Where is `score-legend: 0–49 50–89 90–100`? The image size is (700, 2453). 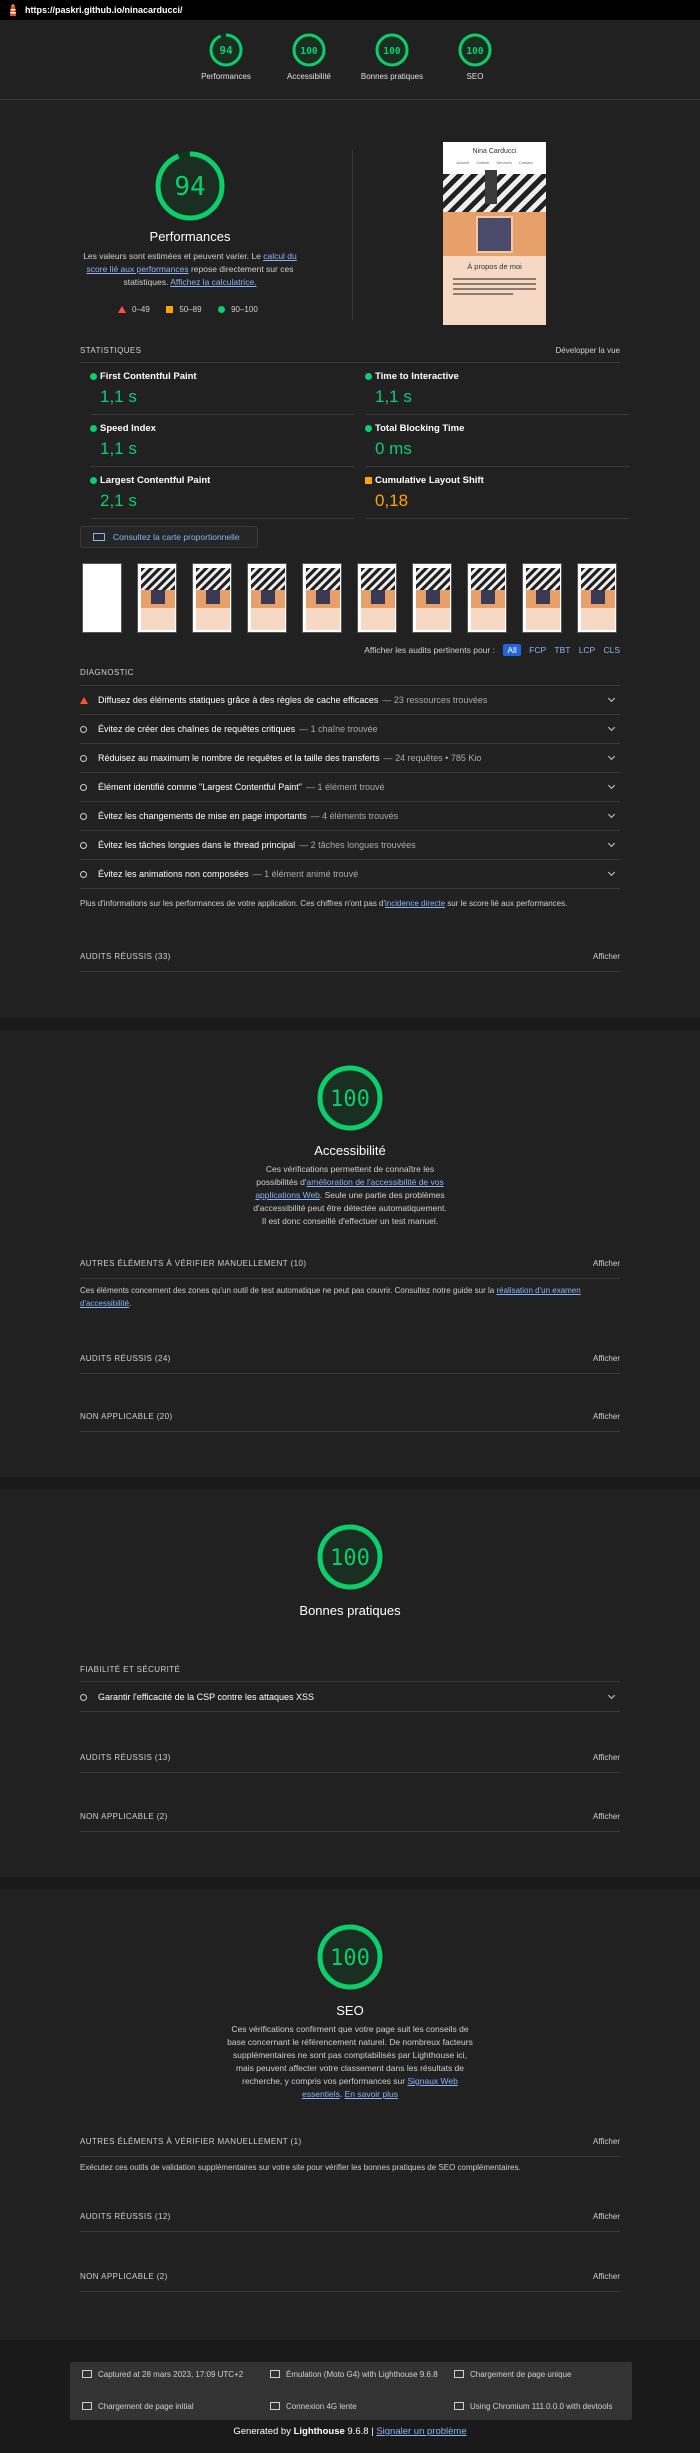
score-legend: 0–49 50–89 90–100 is located at coordinates (218, 310).